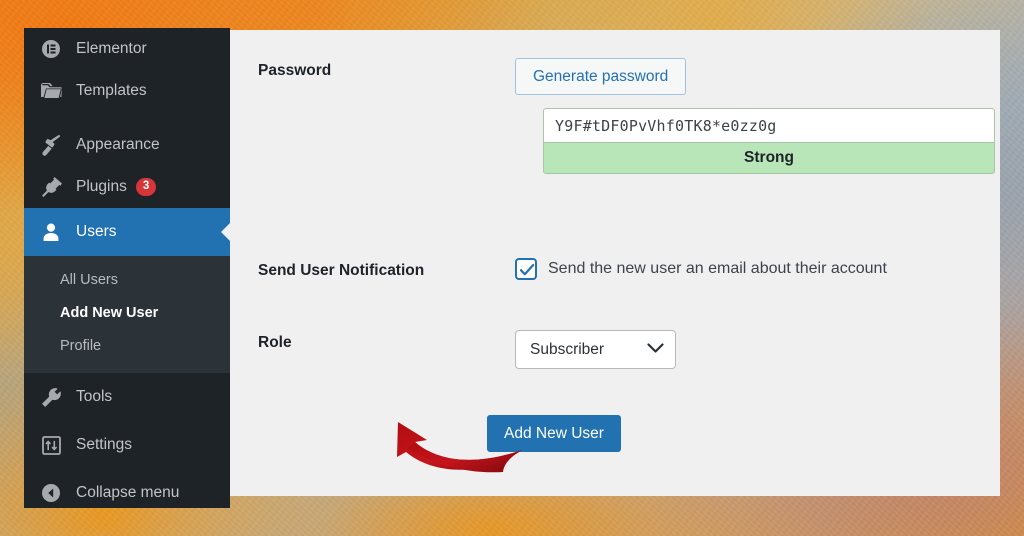 The image size is (1024, 536). Describe the element at coordinates (295, 70) in the screenshot. I see `password-label: Password` at that location.